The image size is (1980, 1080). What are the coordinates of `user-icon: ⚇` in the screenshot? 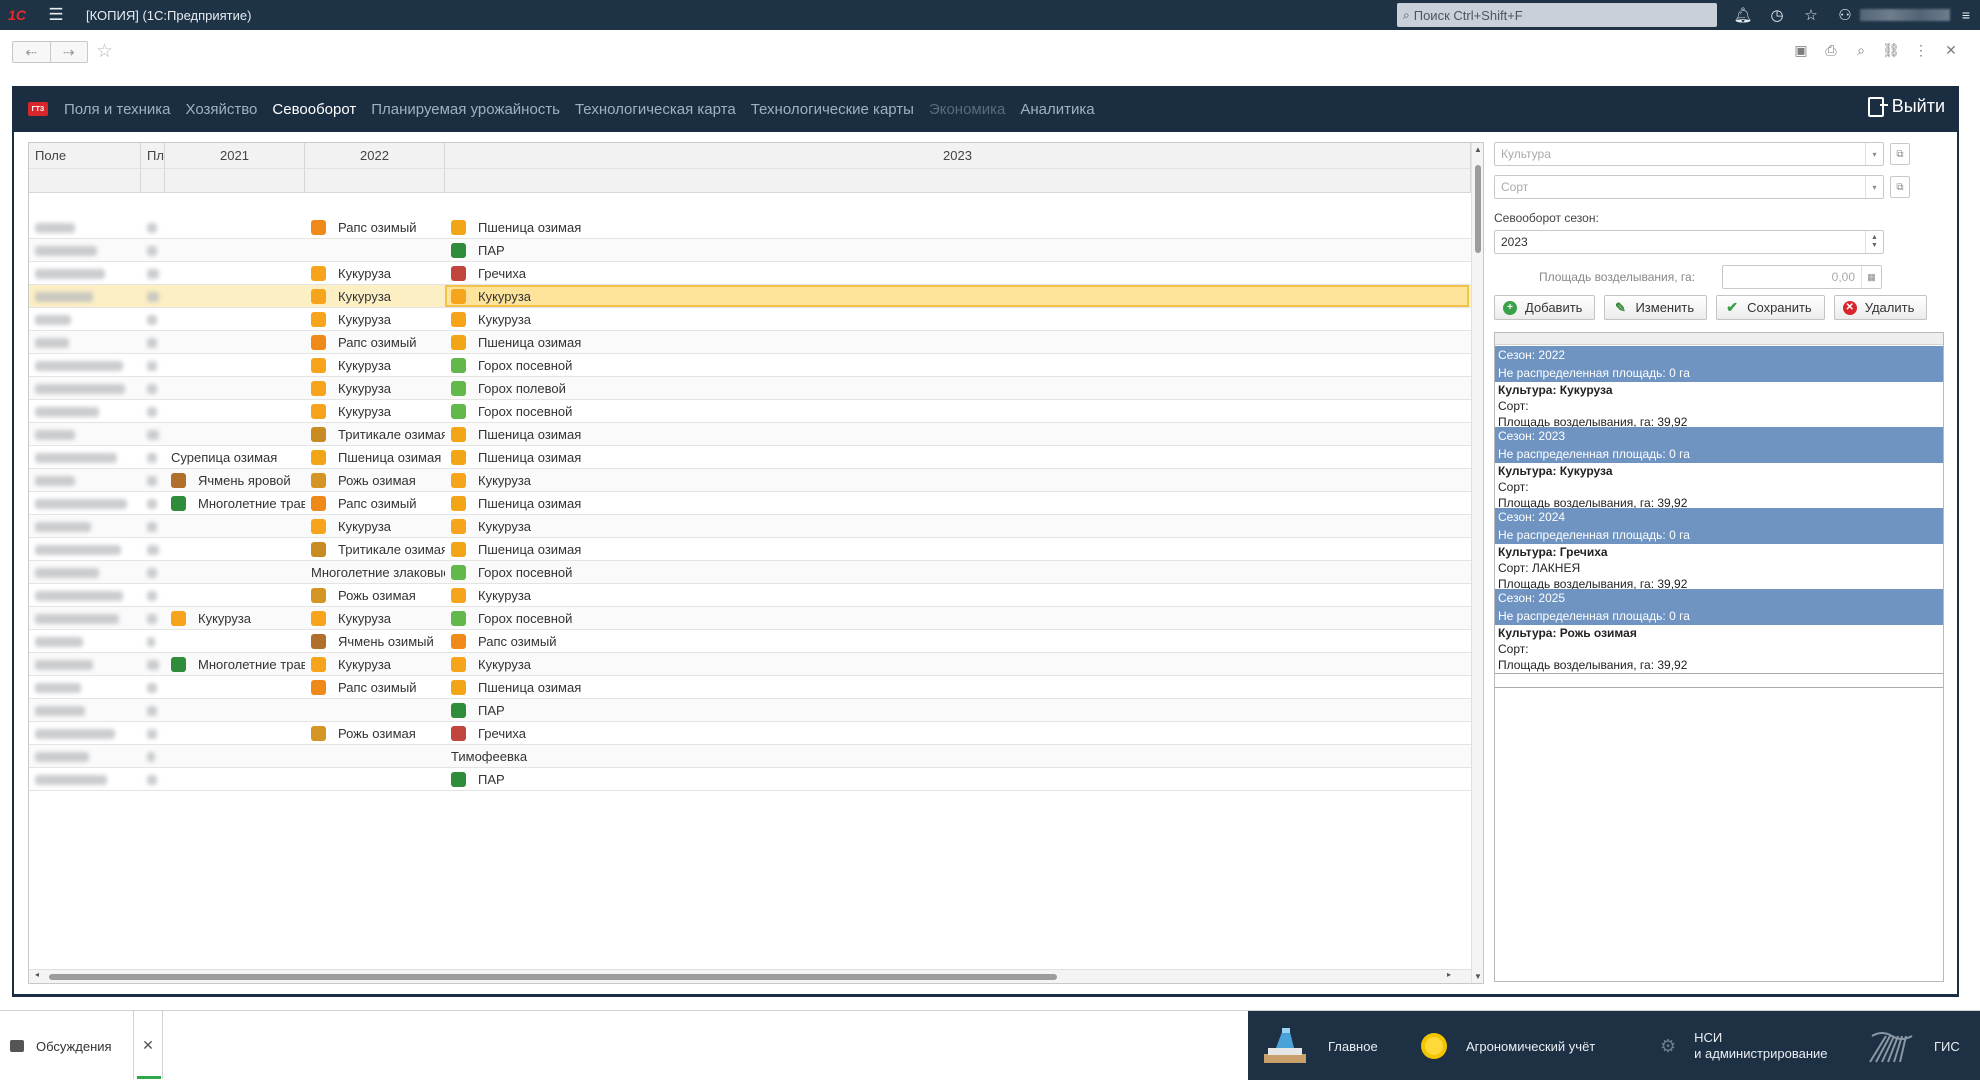 It's located at (1845, 15).